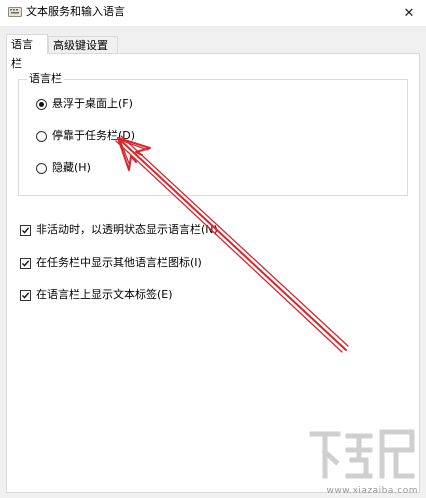  I want to click on radio-label: 悬浮于桌面上(F), so click(92, 103).